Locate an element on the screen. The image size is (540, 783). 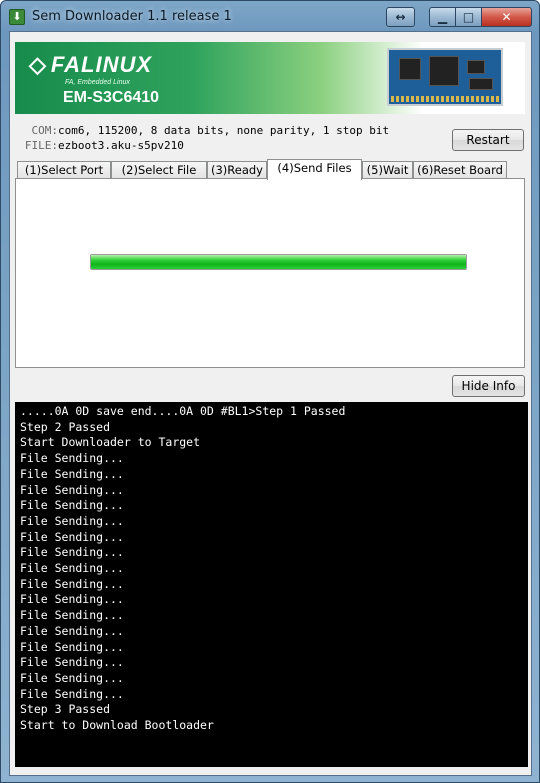
console-line: Step 2 Passed is located at coordinates (65, 426).